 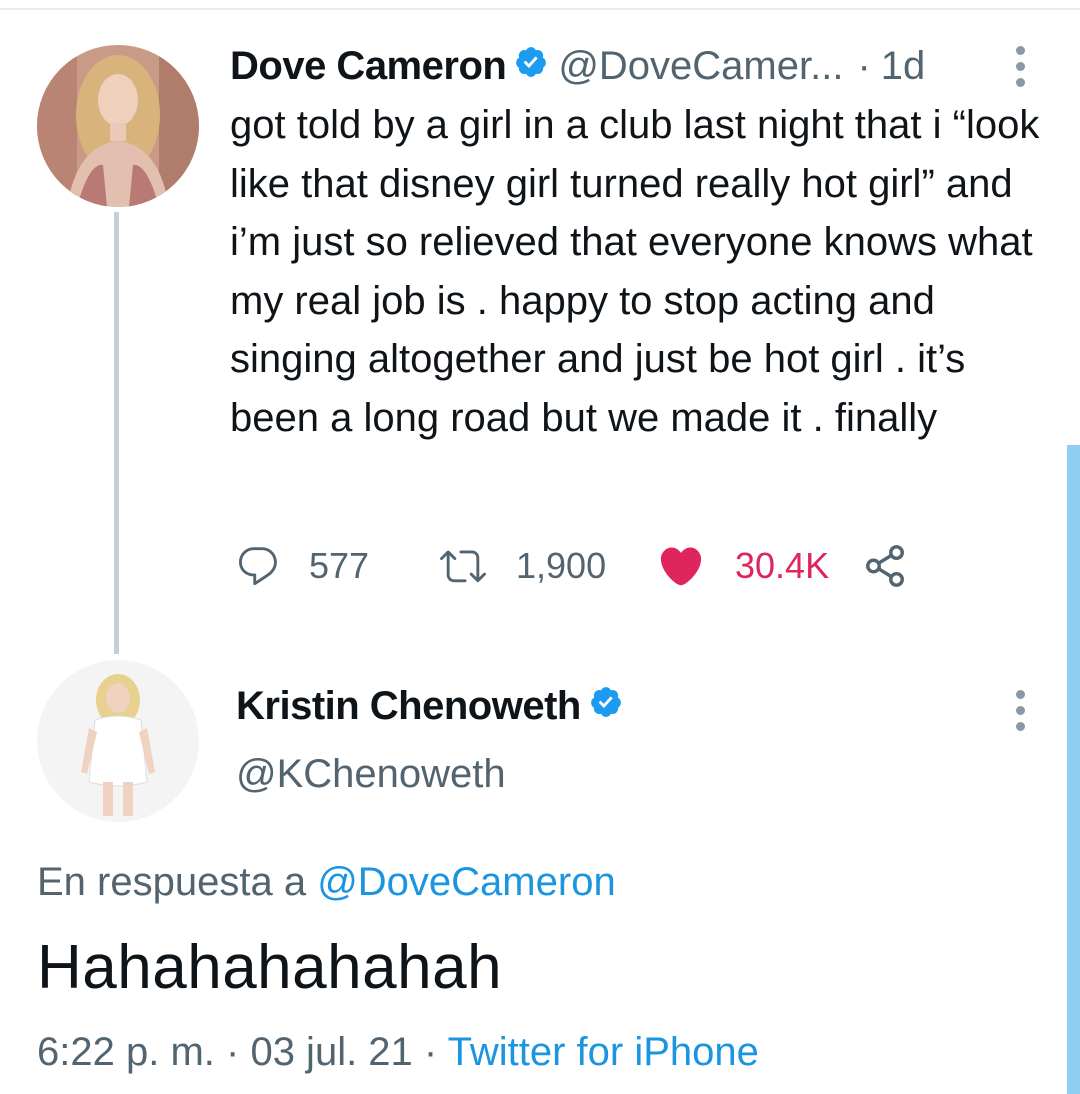 I want to click on reply-author-header: Kristin Chenoweth, so click(x=434, y=706).